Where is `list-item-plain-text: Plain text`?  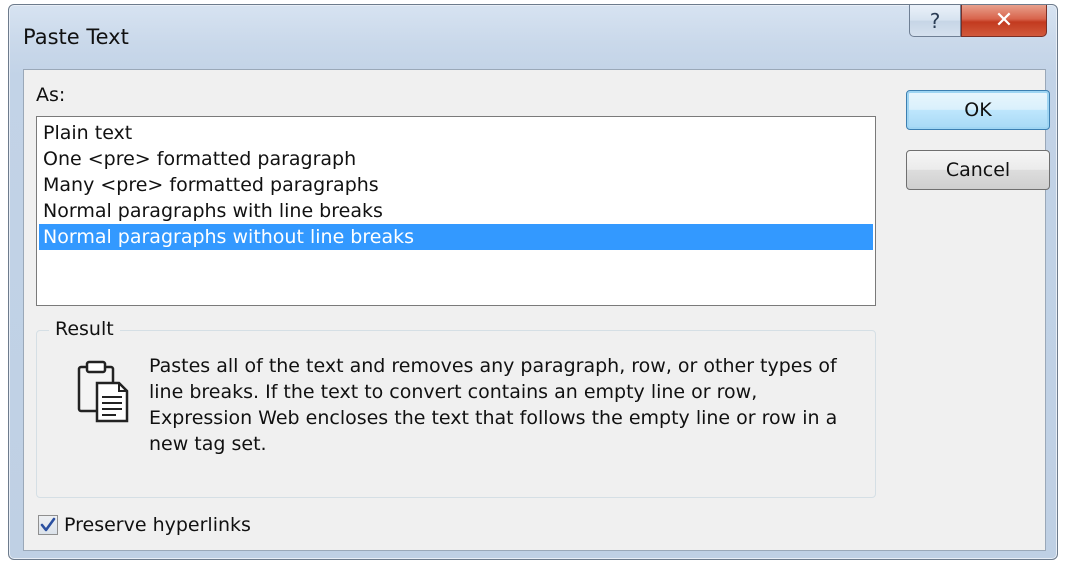 list-item-plain-text: Plain text is located at coordinates (456, 133).